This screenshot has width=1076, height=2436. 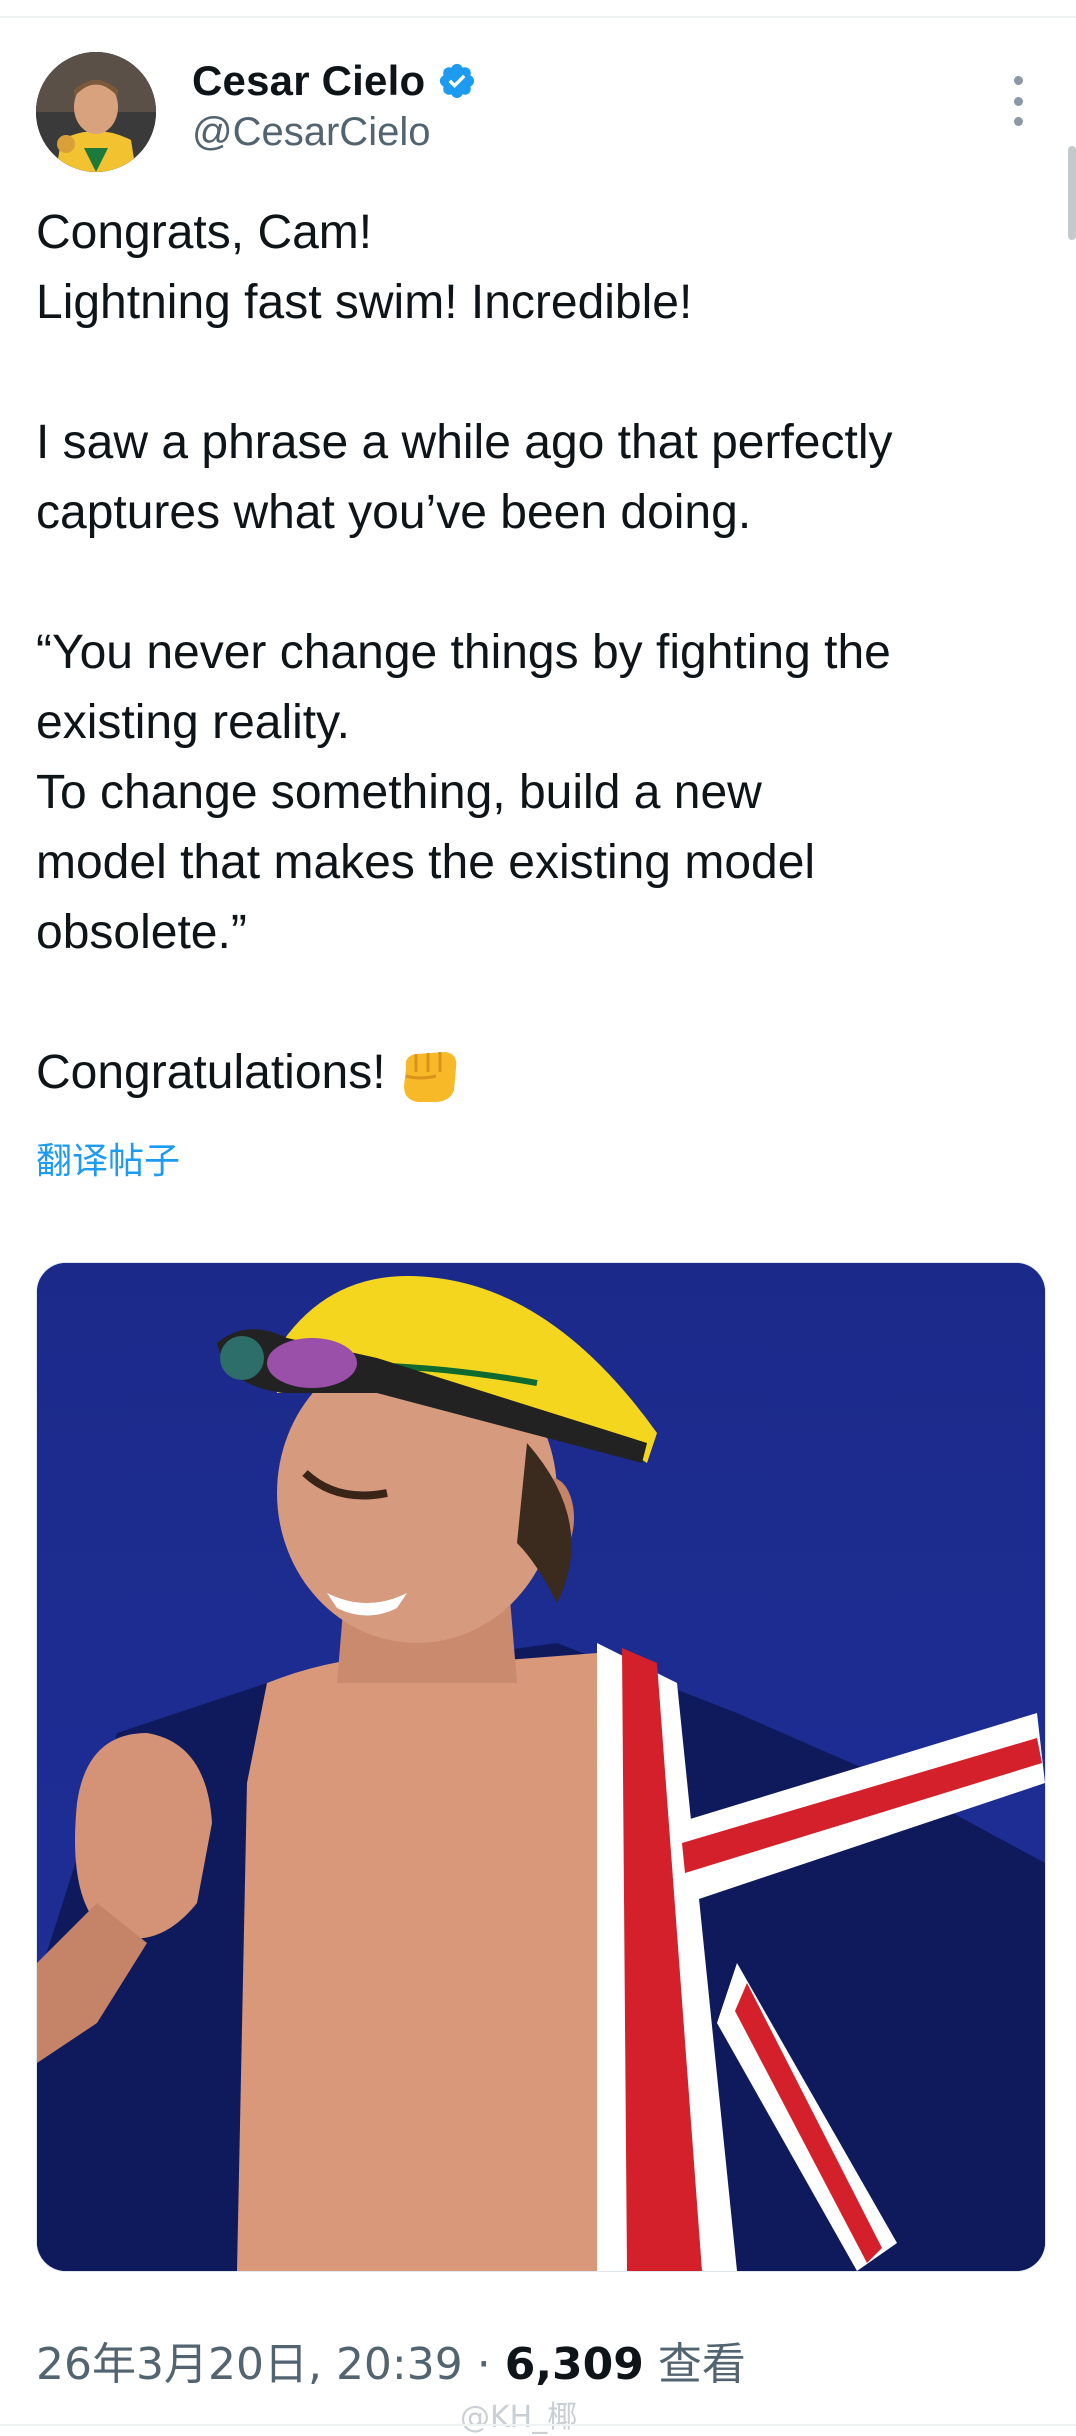 I want to click on tweet-line: Congratulations!, so click(x=211, y=1072).